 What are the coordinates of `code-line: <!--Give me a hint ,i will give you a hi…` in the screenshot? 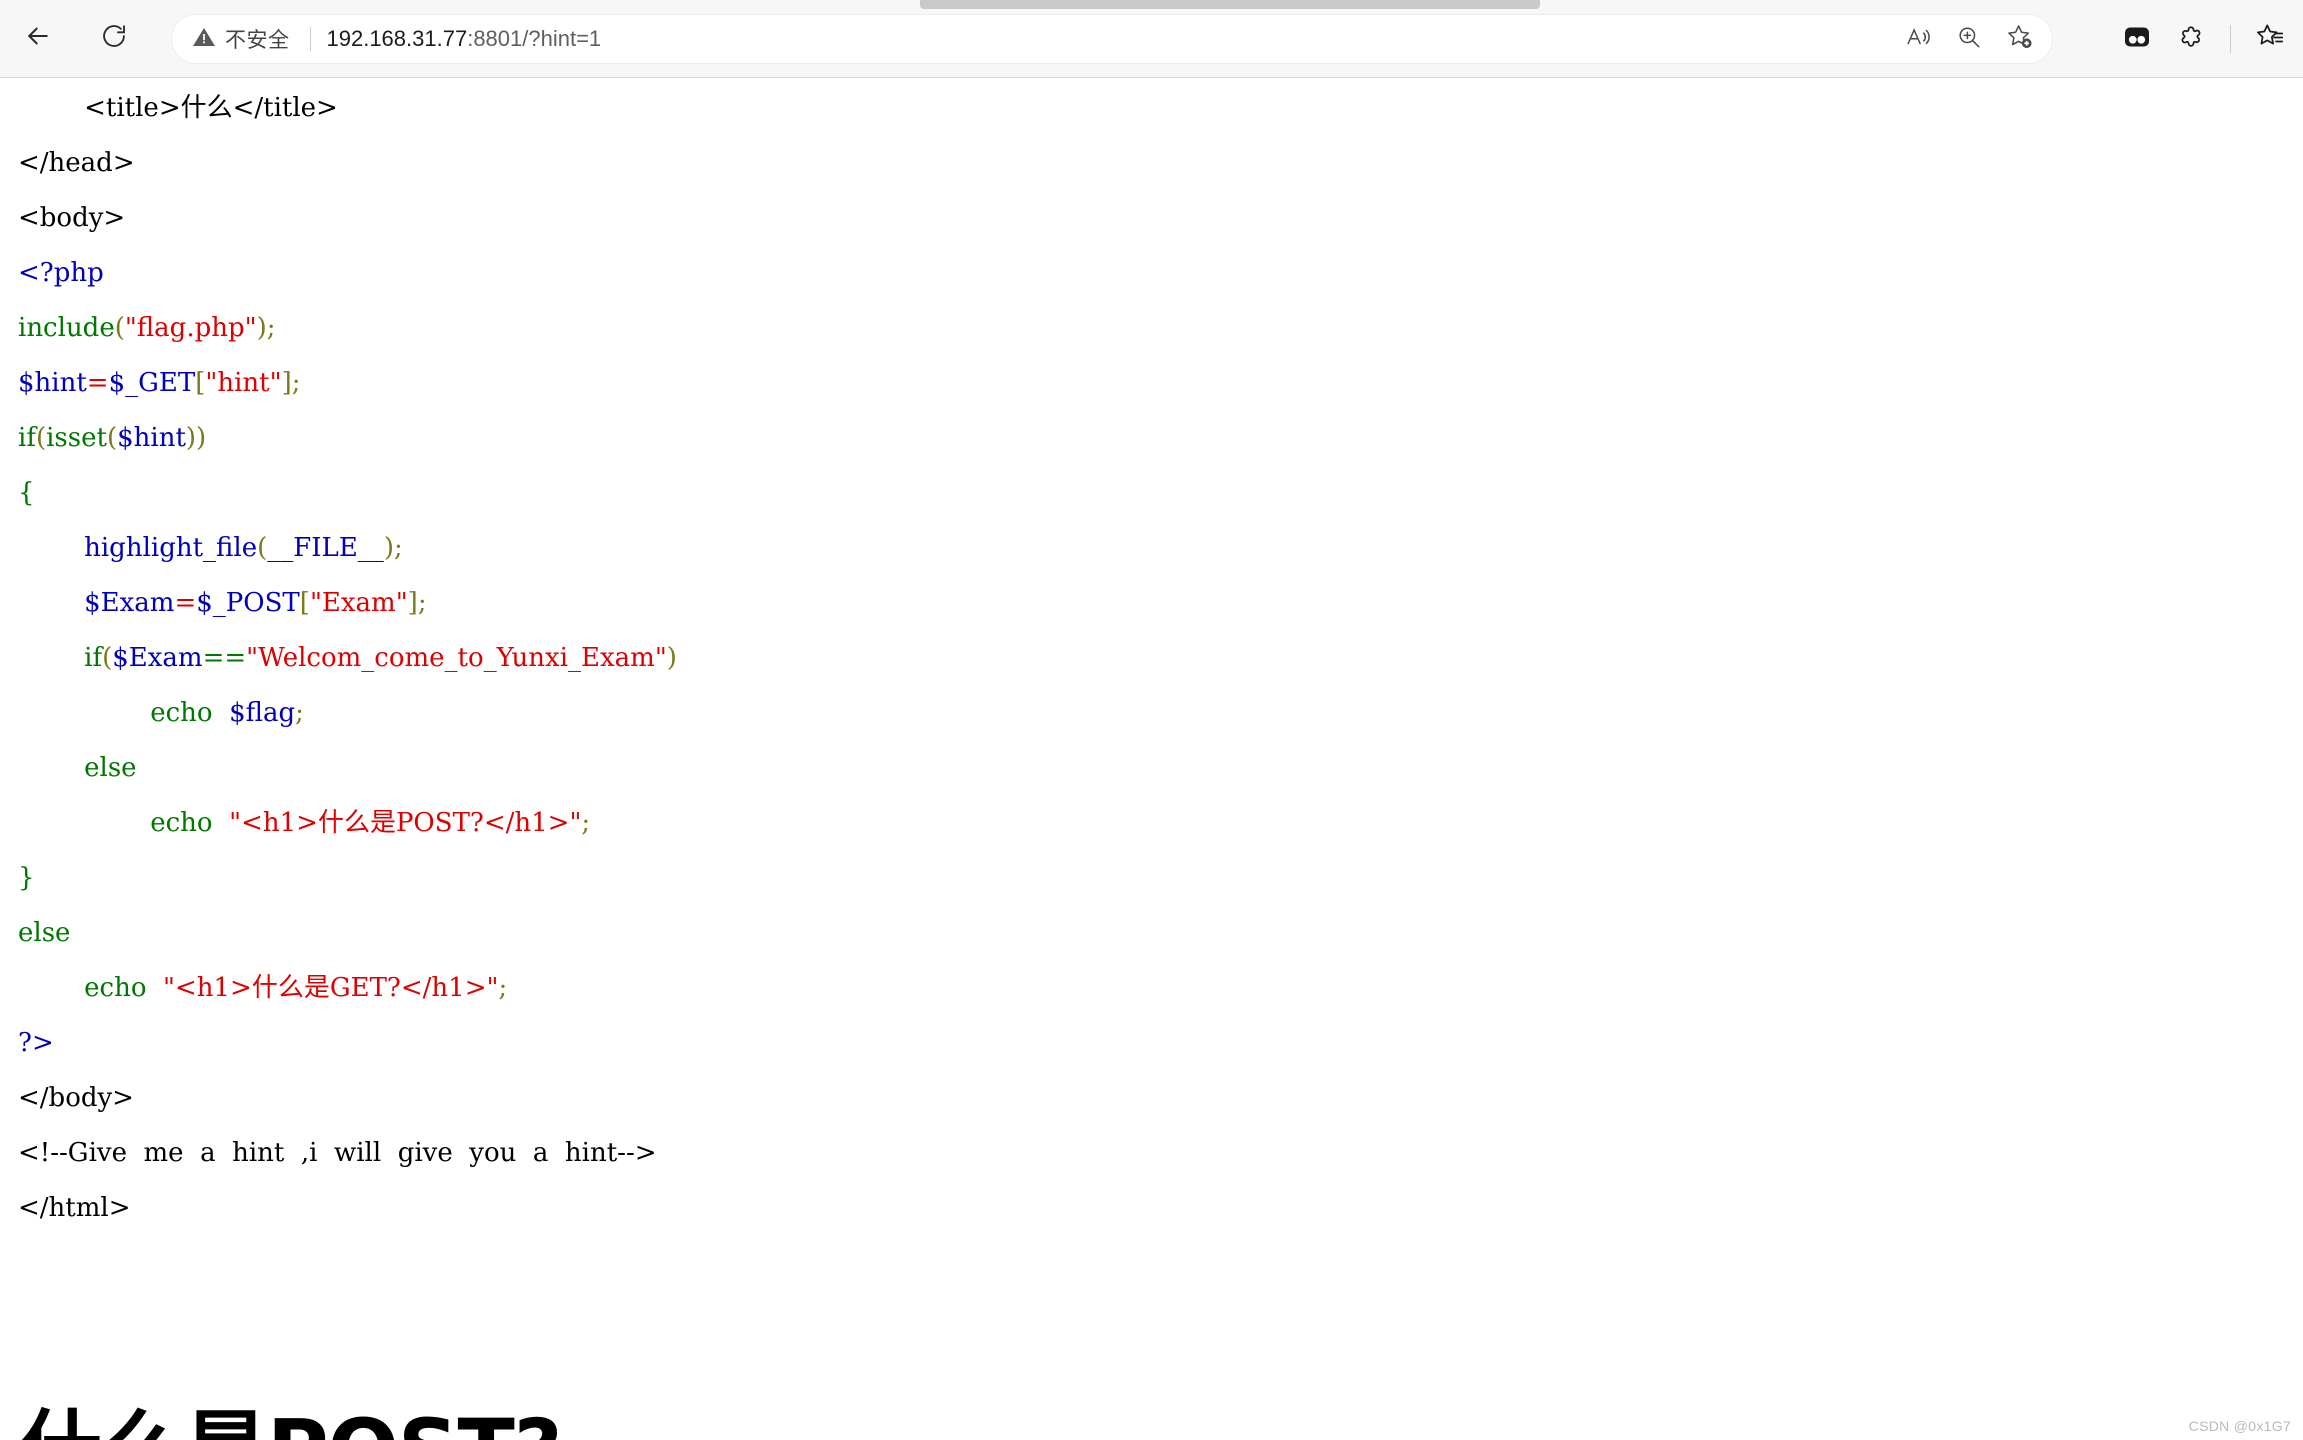 It's located at (1160, 1153).